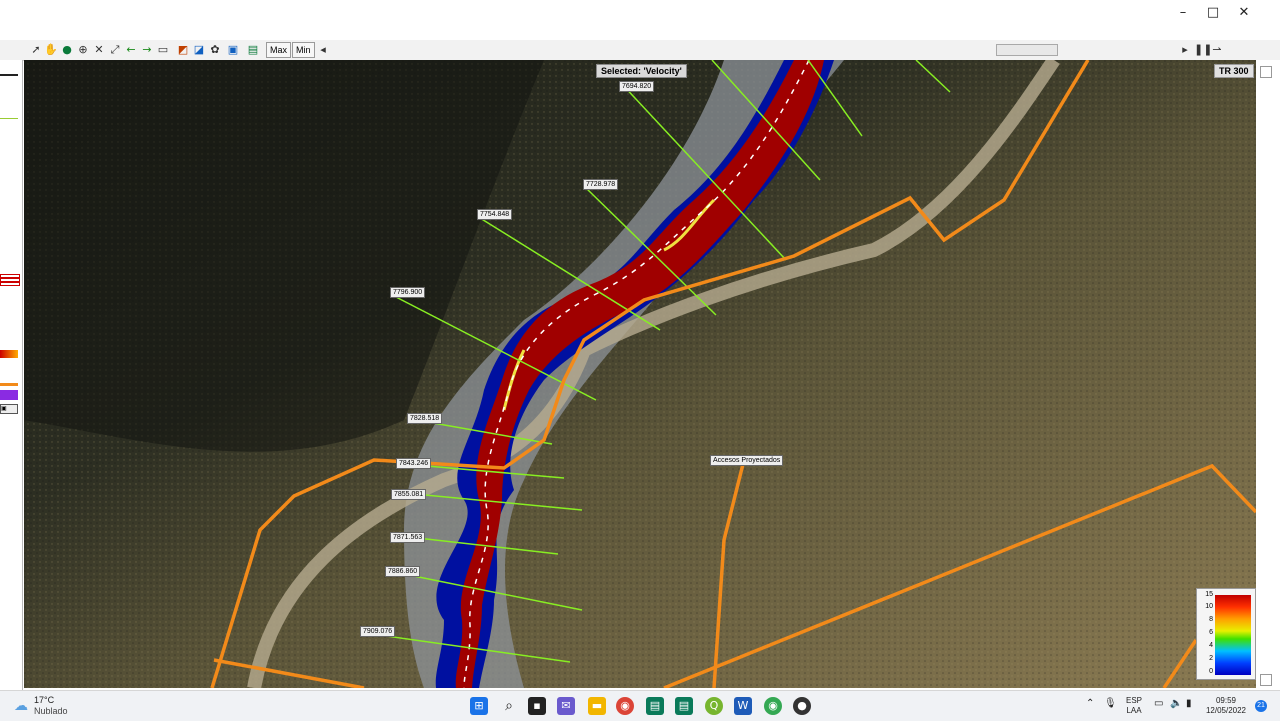  I want to click on zoom-out-icon: ✕, so click(99, 50).